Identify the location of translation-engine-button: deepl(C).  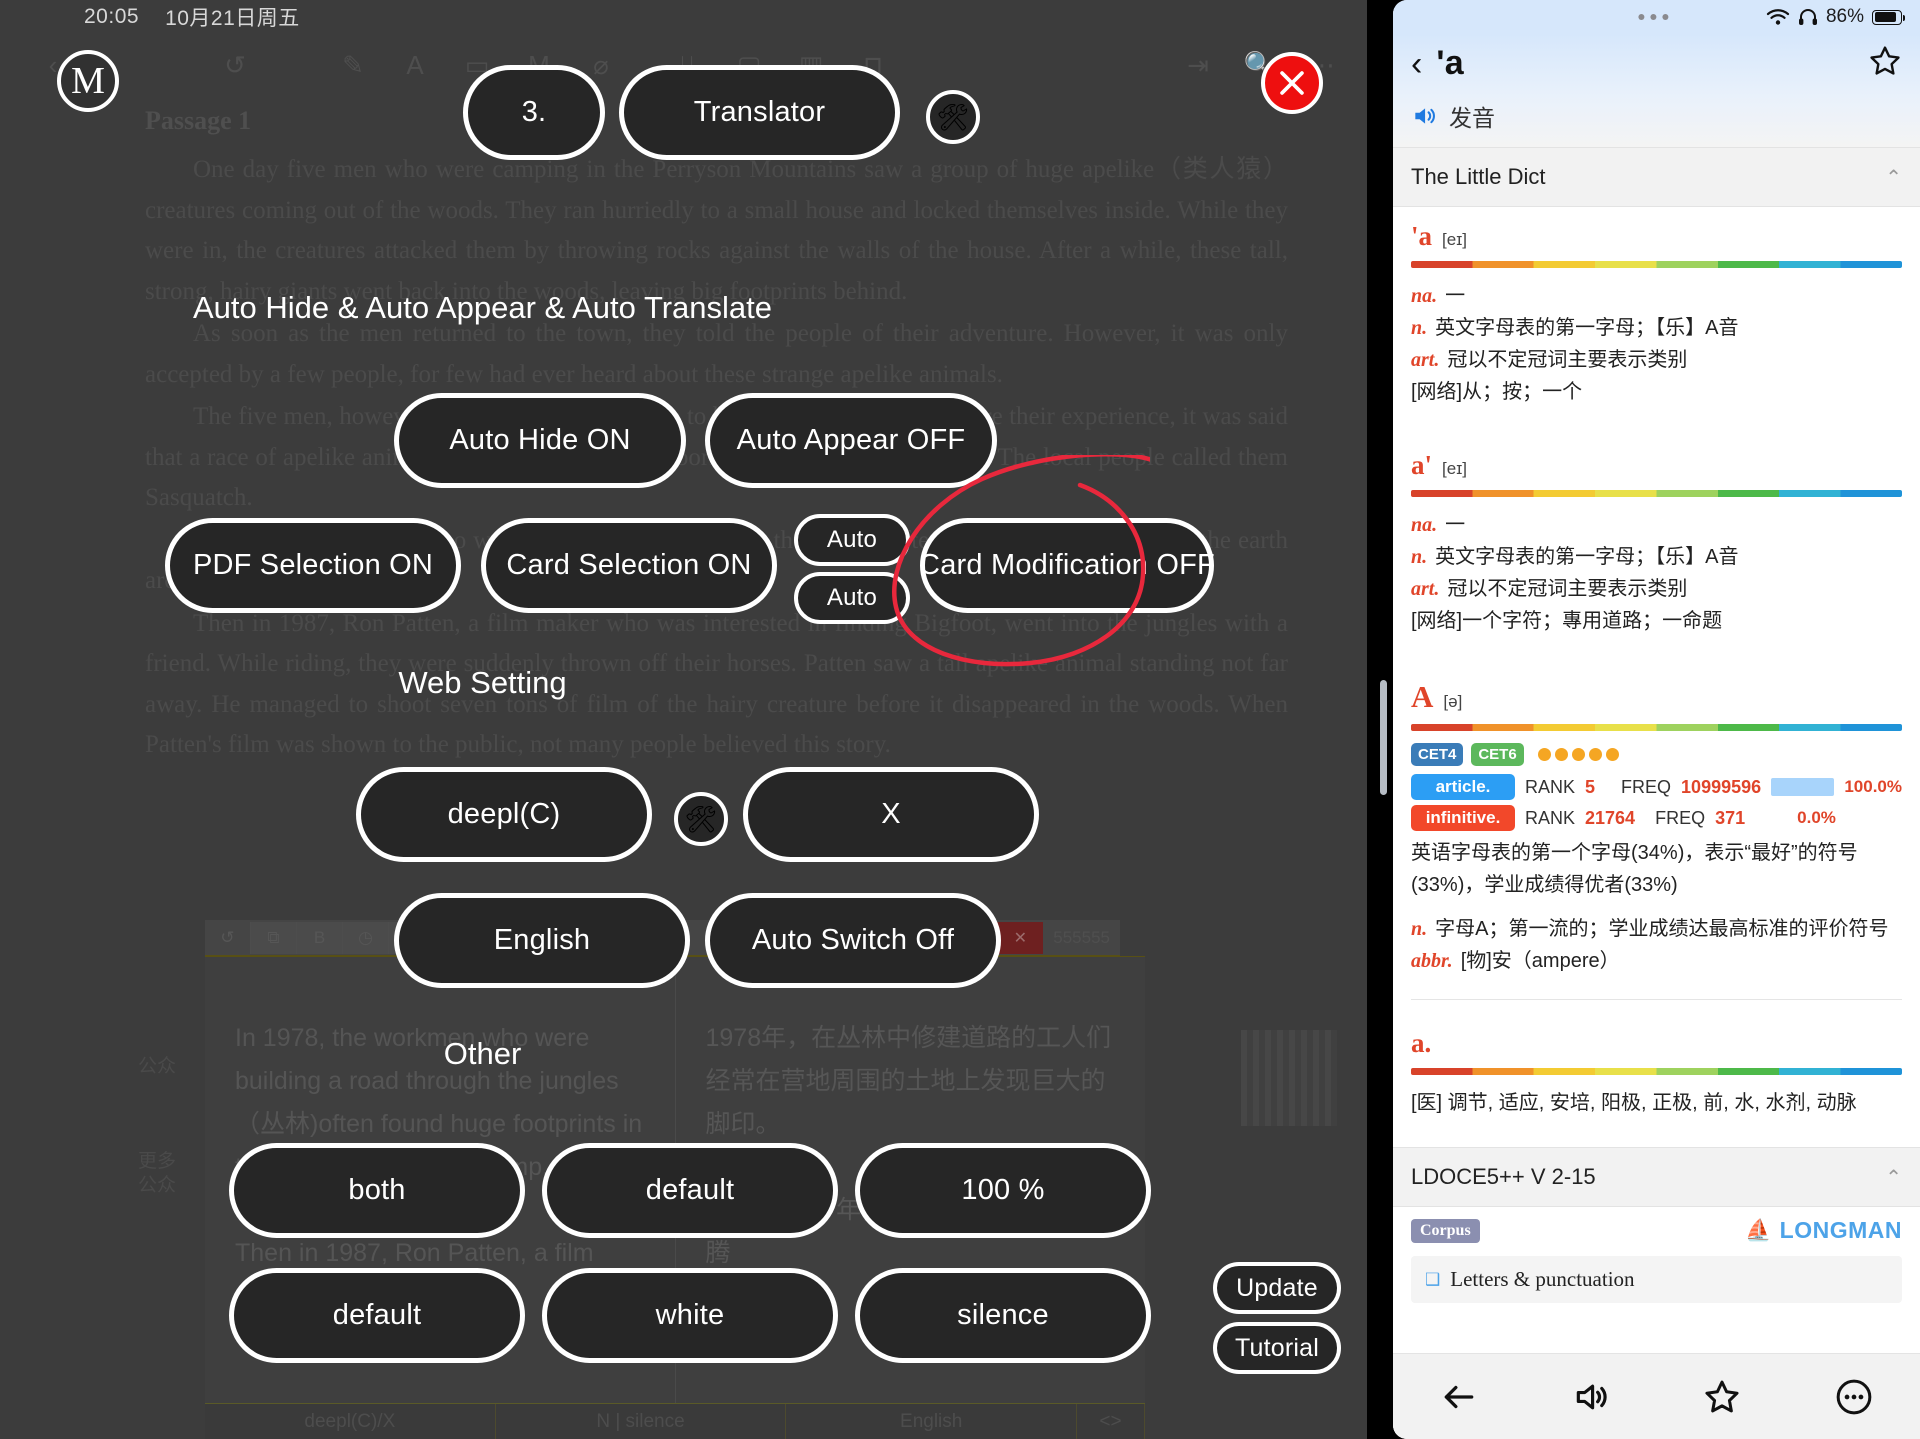
(504, 814).